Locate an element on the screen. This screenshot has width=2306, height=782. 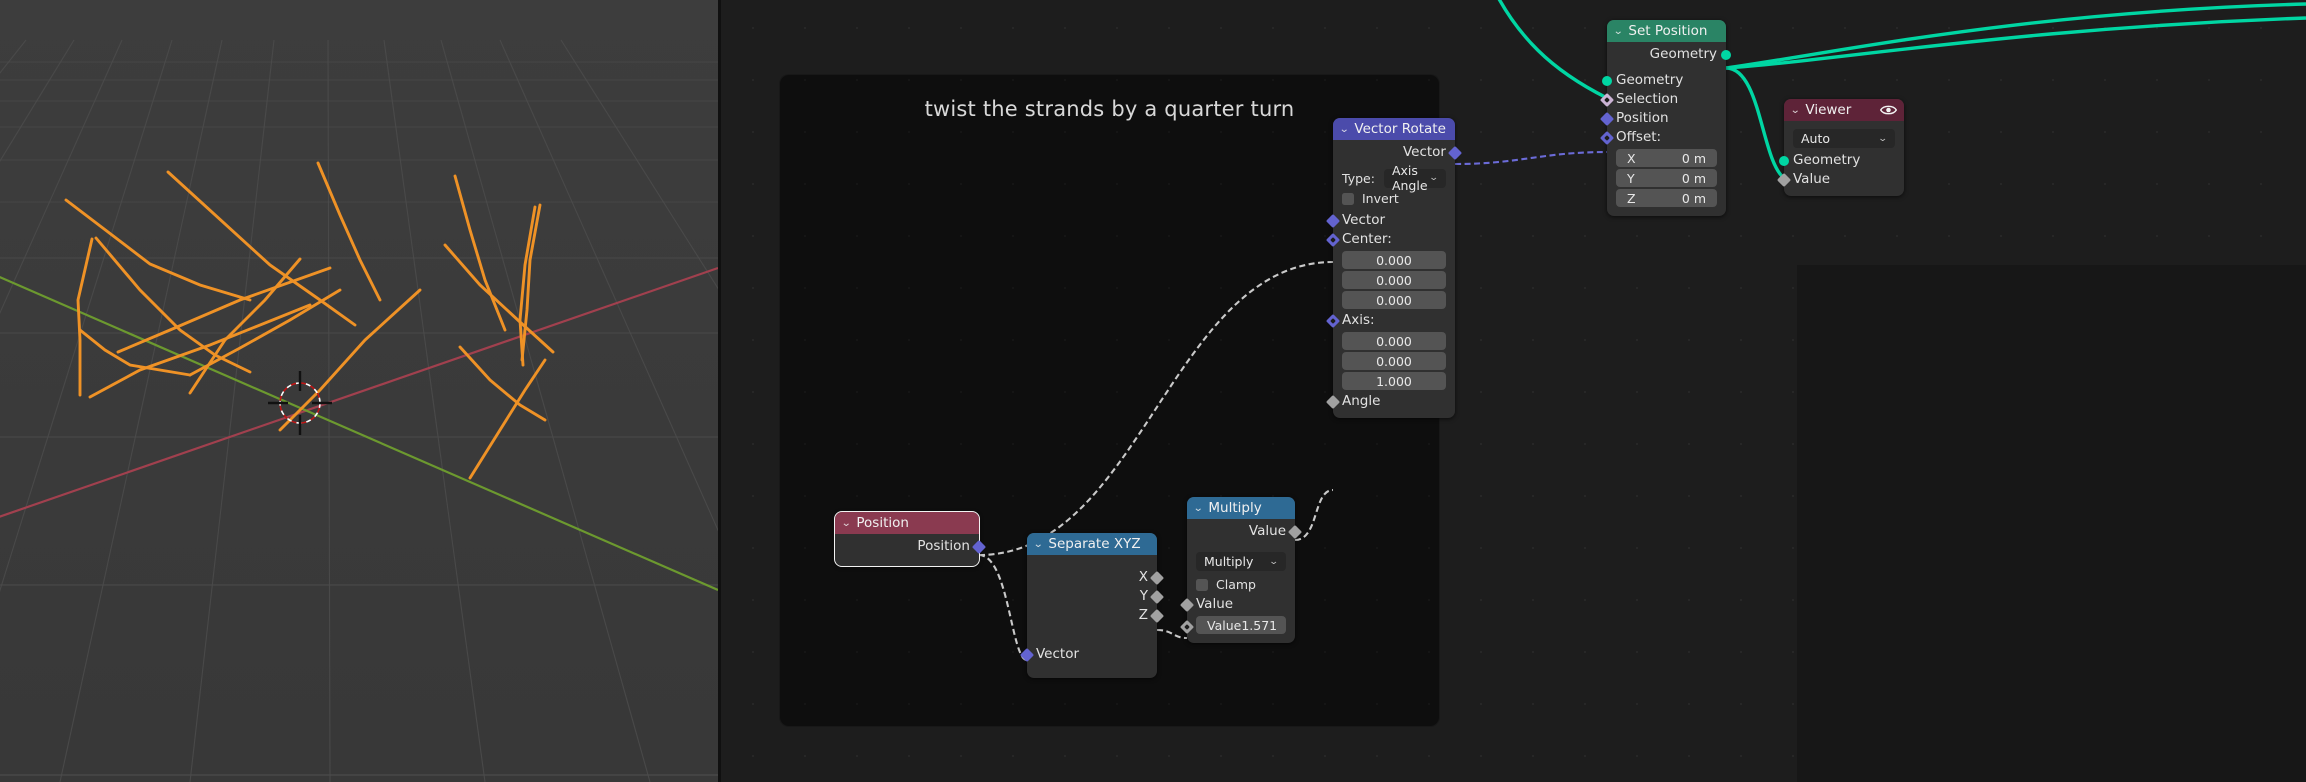
clamp-checkbox-row: Clamp is located at coordinates (1241, 584).